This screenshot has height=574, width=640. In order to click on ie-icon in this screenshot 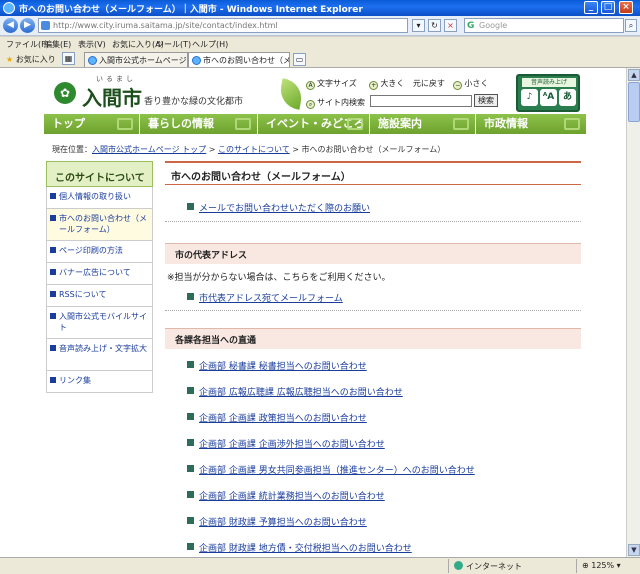, I will do `click(9, 8)`.